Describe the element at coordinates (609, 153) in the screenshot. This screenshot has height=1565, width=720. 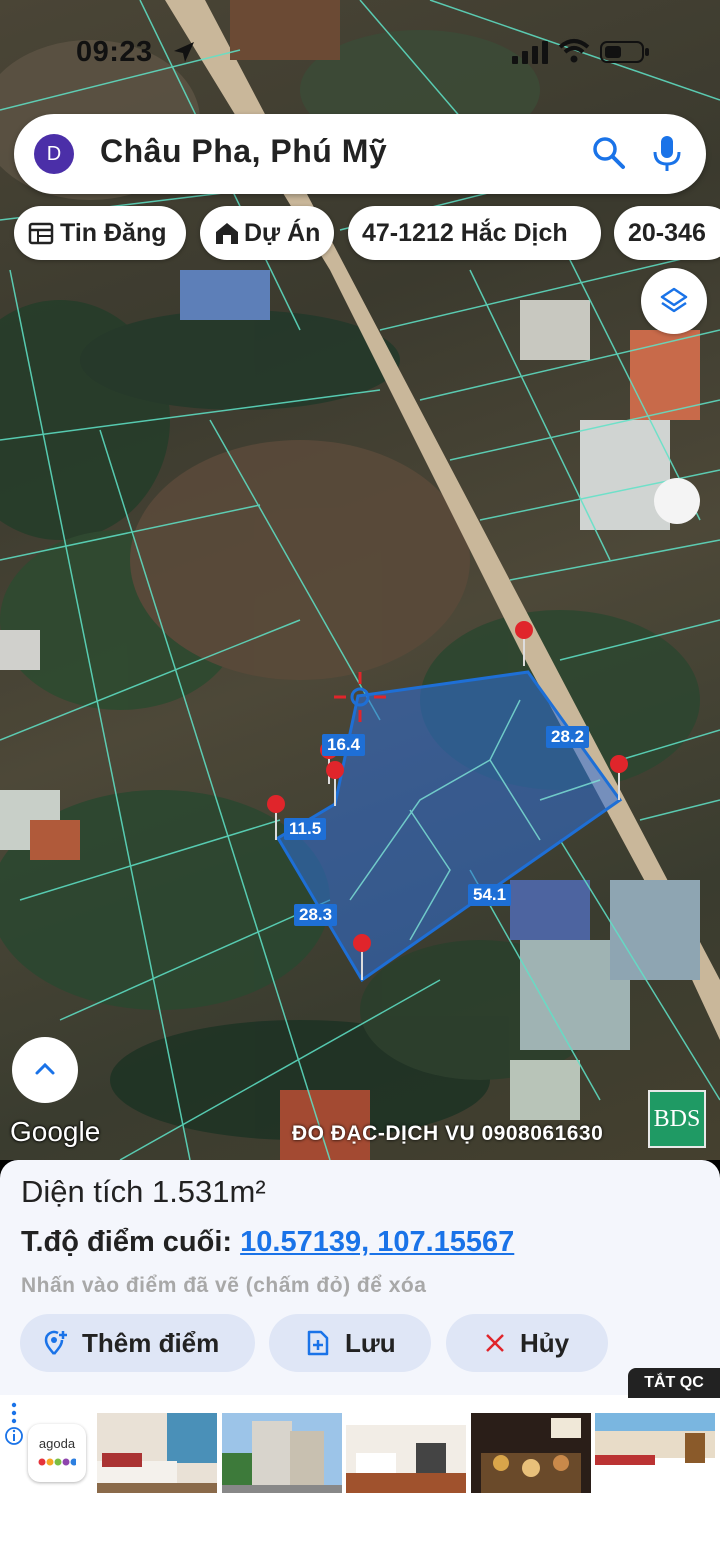
I see `search-icon` at that location.